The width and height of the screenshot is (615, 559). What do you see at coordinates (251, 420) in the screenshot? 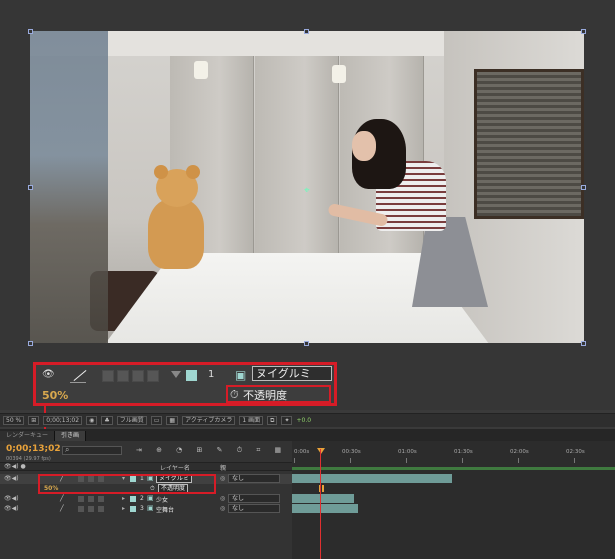
I see `views-dropdown: 1 画面` at bounding box center [251, 420].